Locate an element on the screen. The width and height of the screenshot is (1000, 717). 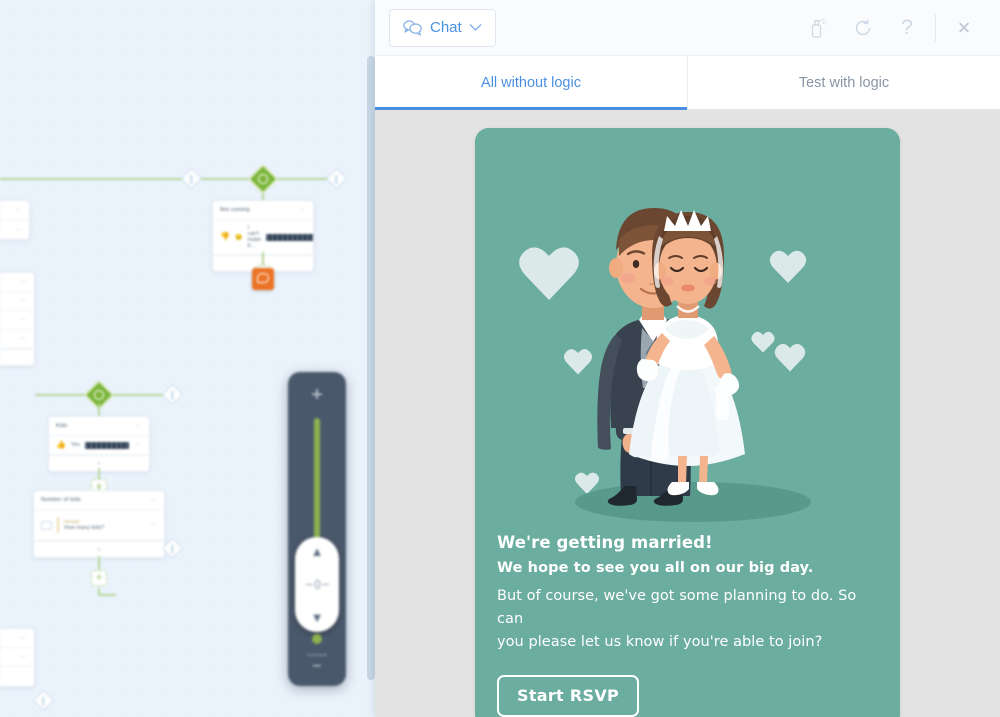
option-label: Yes is located at coordinates (75, 445).